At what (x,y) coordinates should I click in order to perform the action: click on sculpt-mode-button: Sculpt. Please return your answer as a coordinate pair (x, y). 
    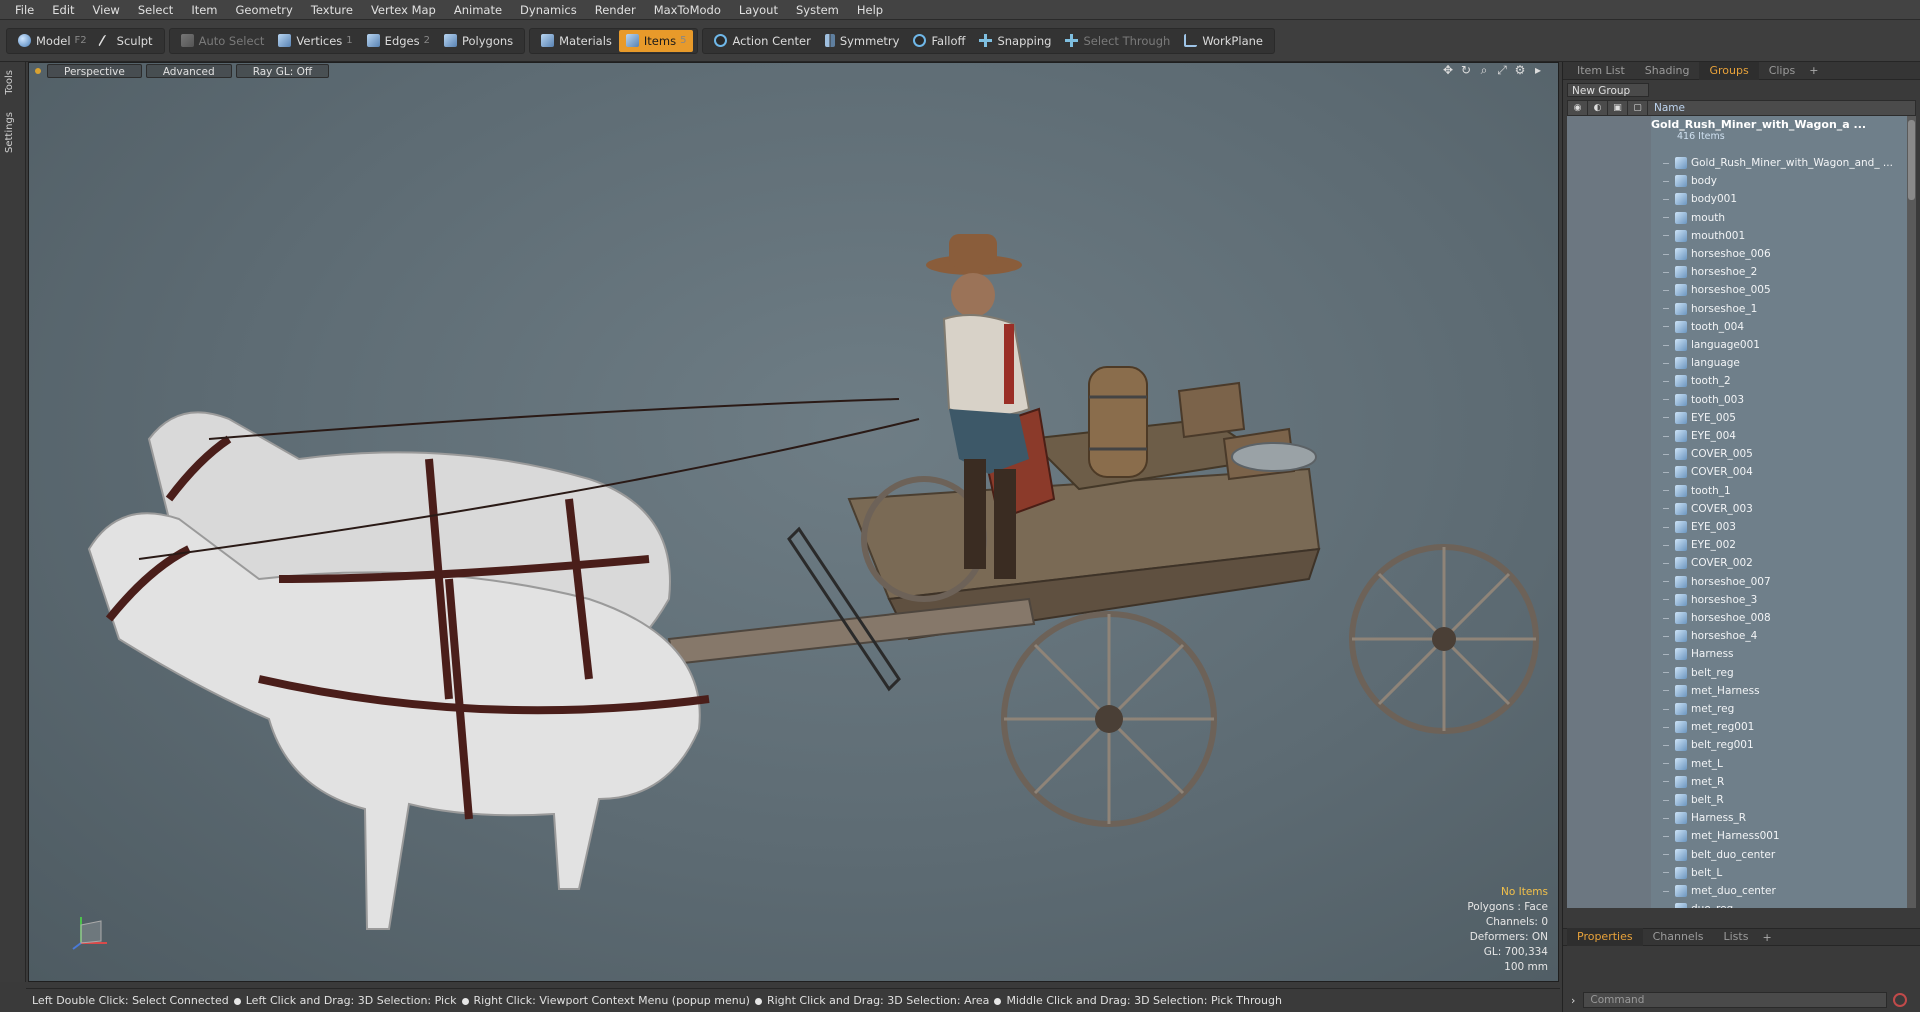
    Looking at the image, I should click on (127, 41).